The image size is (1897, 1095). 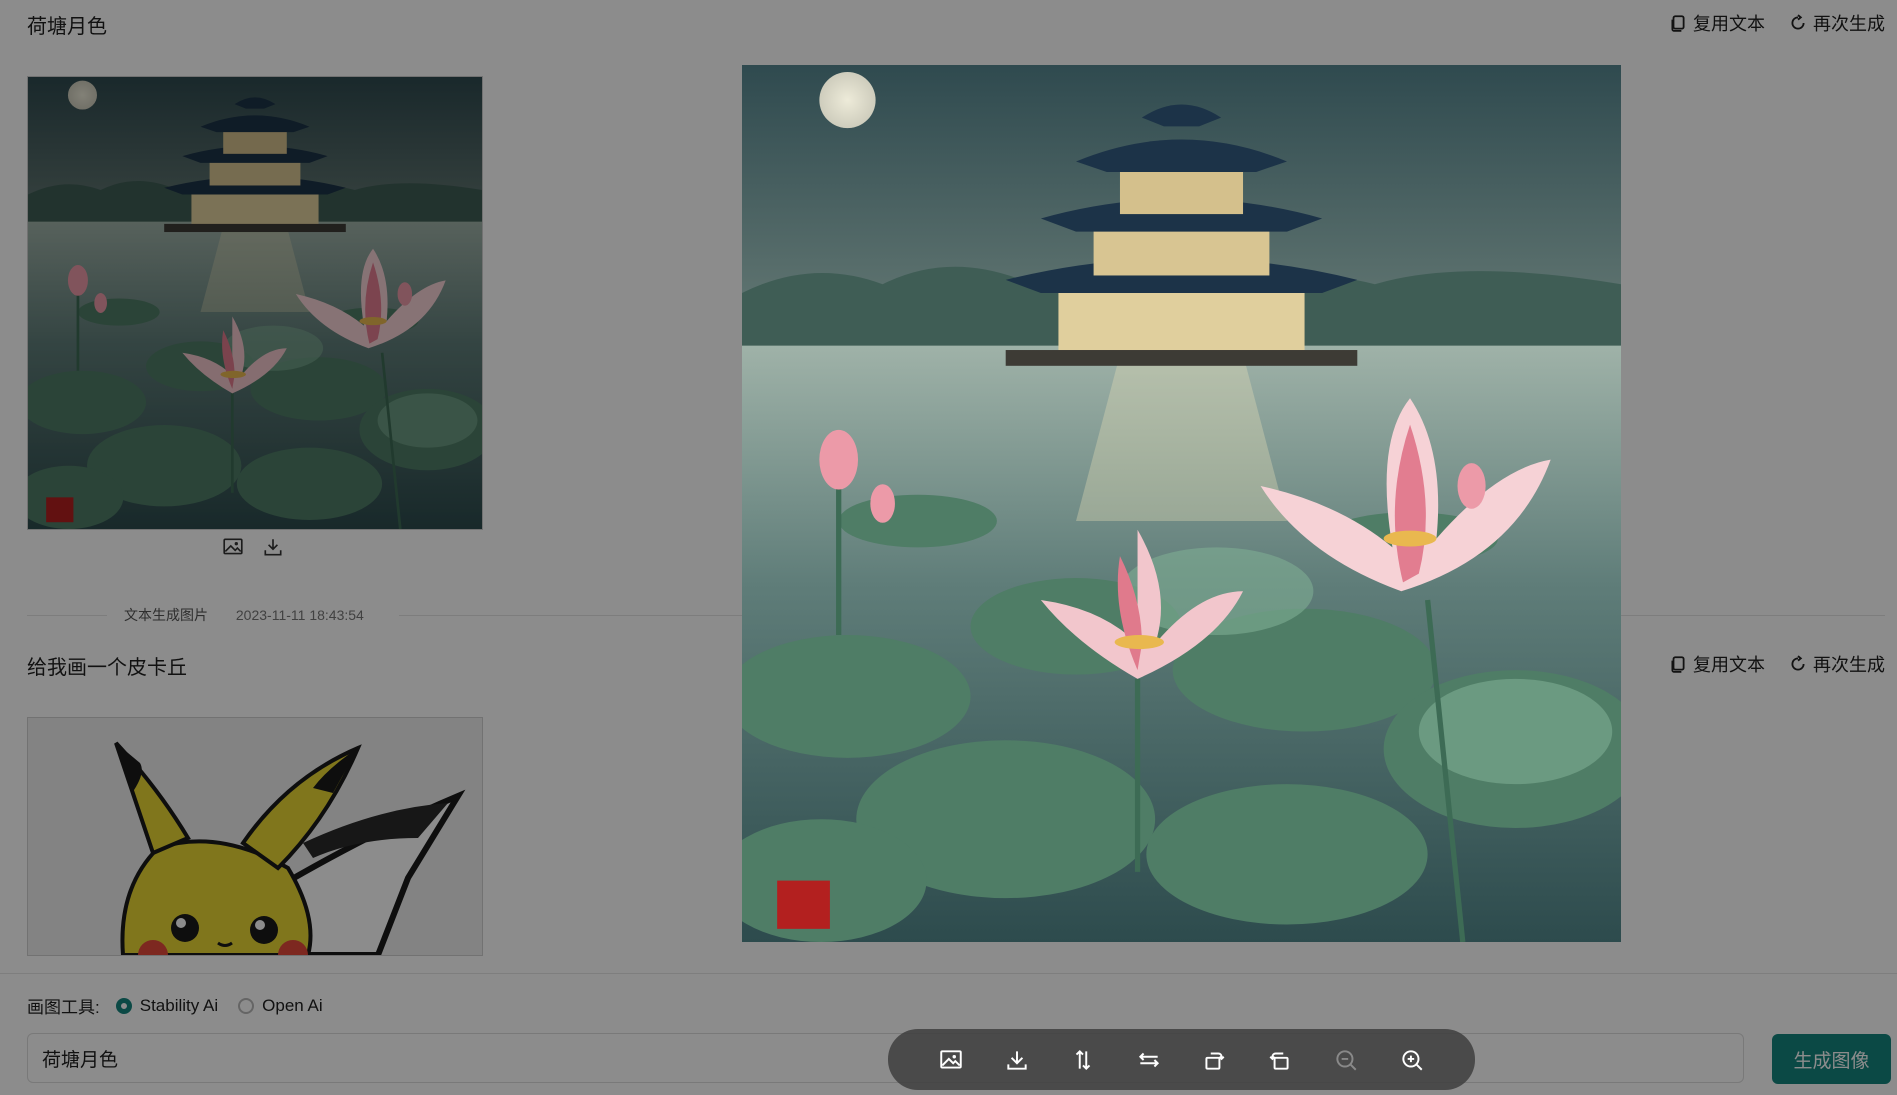 What do you see at coordinates (1181, 1059) in the screenshot?
I see `image-viewer-toolbar` at bounding box center [1181, 1059].